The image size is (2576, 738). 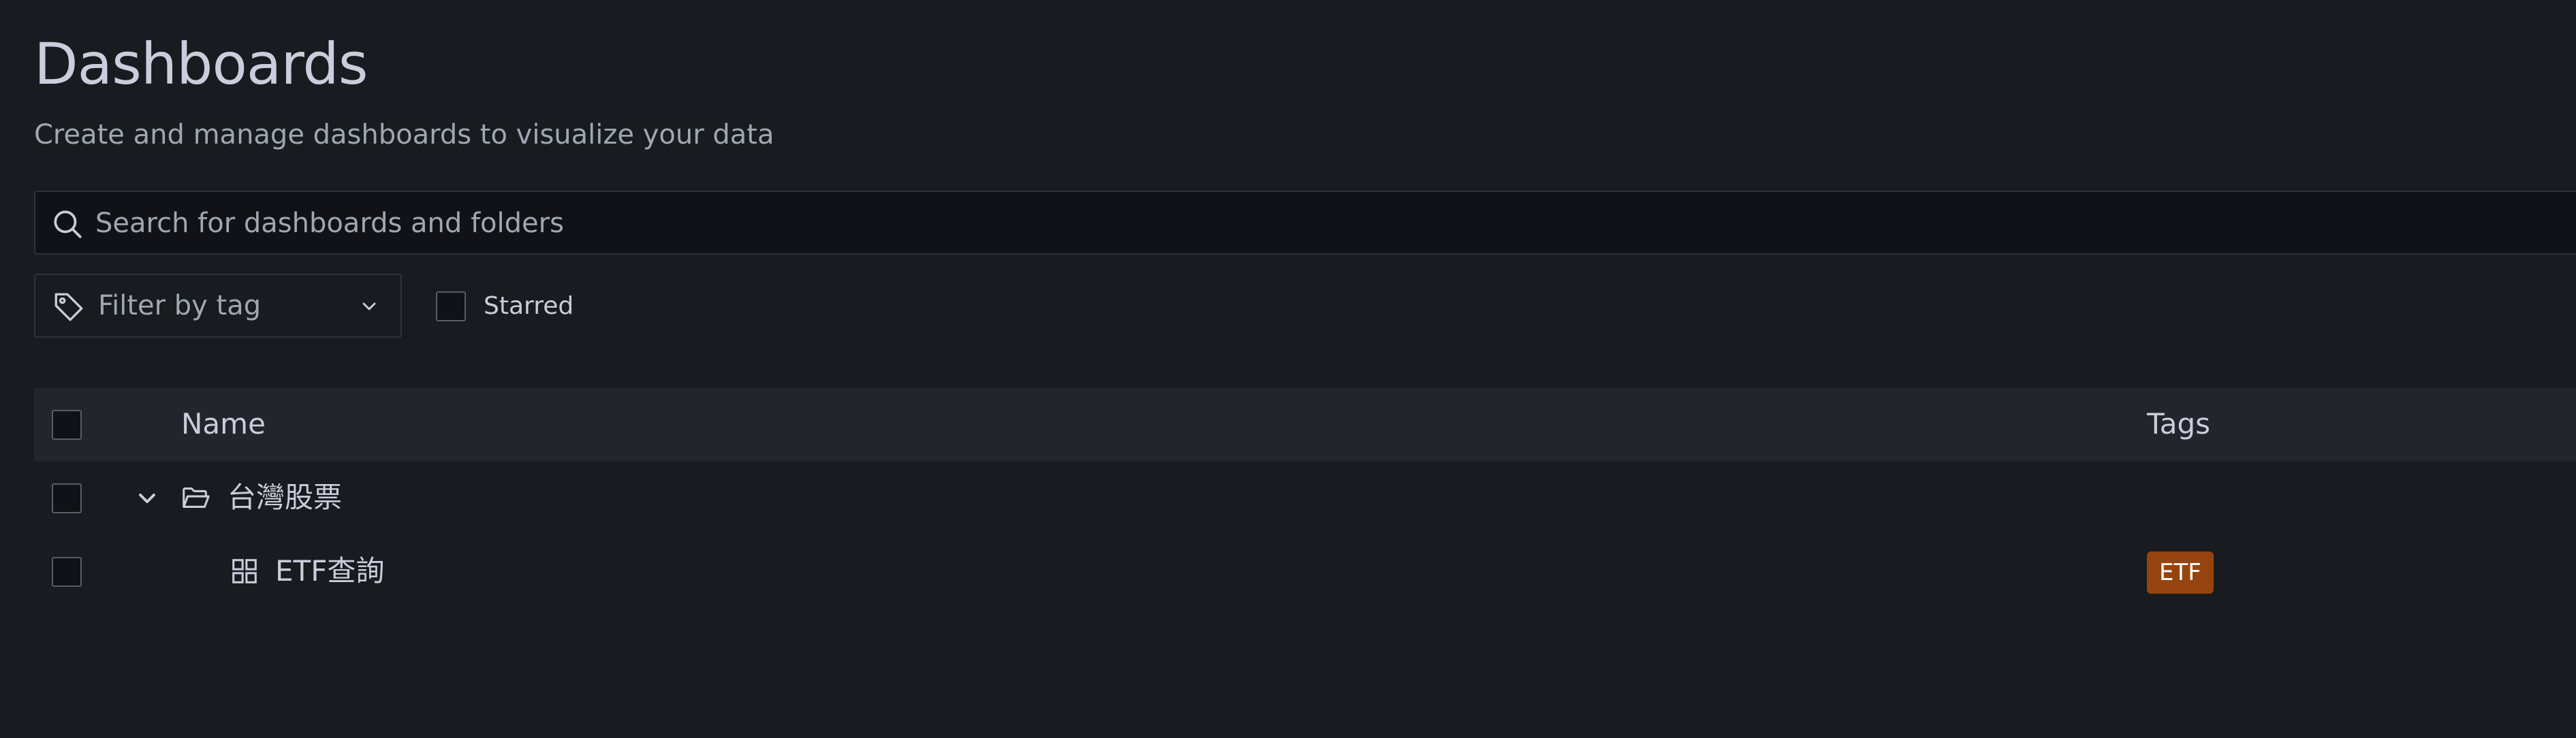 What do you see at coordinates (529, 306) in the screenshot?
I see `starred-label: Starred` at bounding box center [529, 306].